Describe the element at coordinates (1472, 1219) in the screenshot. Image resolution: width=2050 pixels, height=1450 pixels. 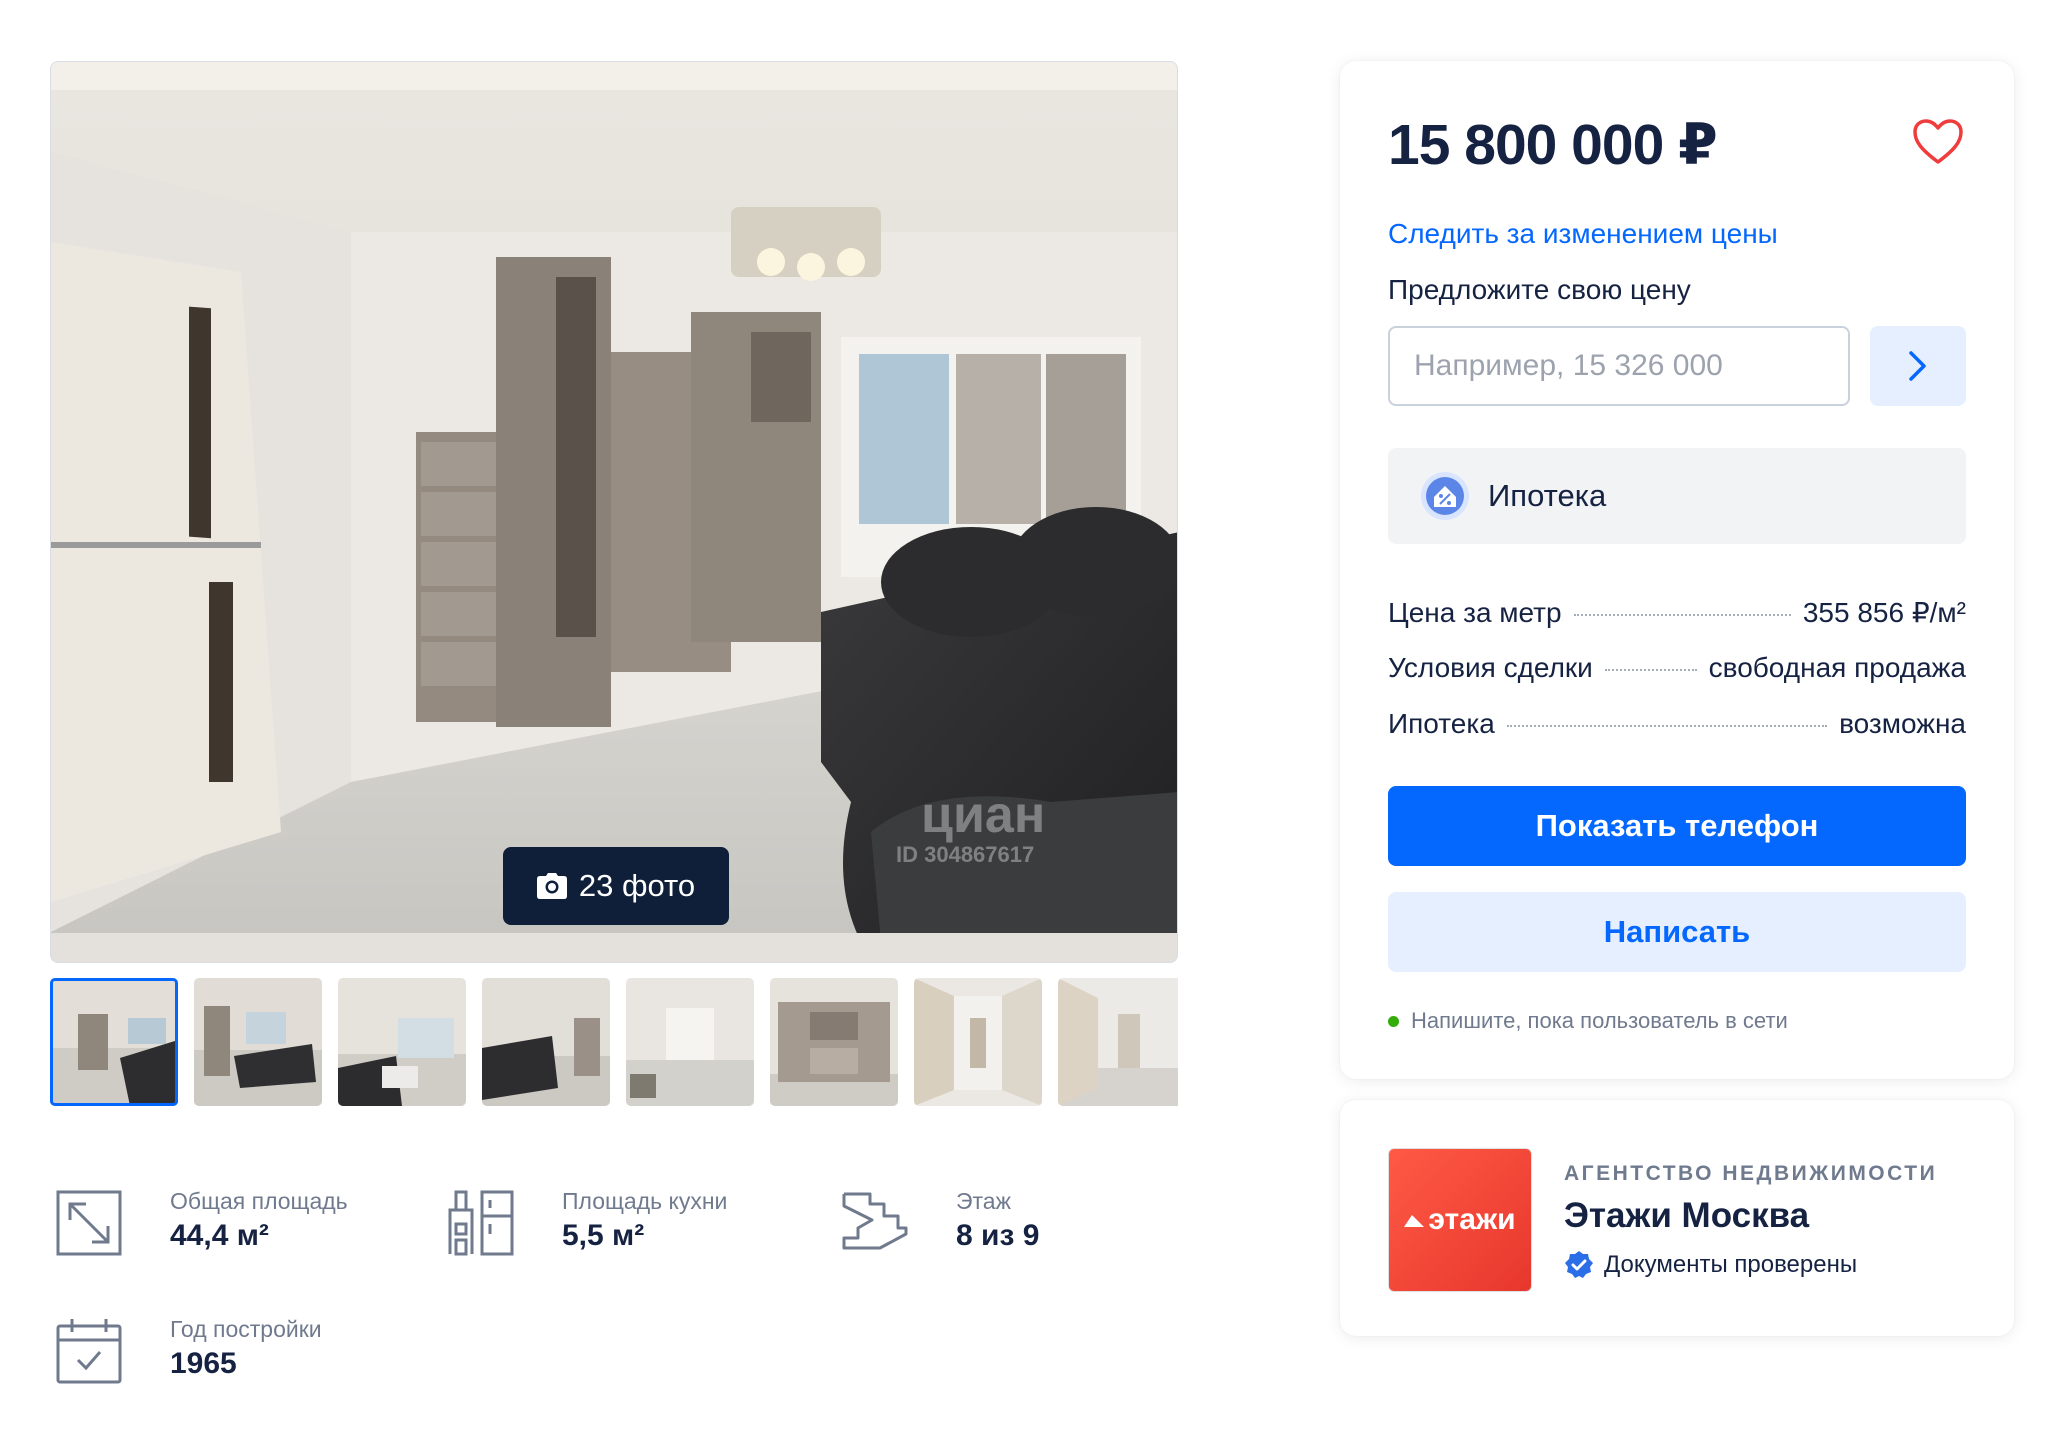
I see `agency-logo-text: этажи` at that location.